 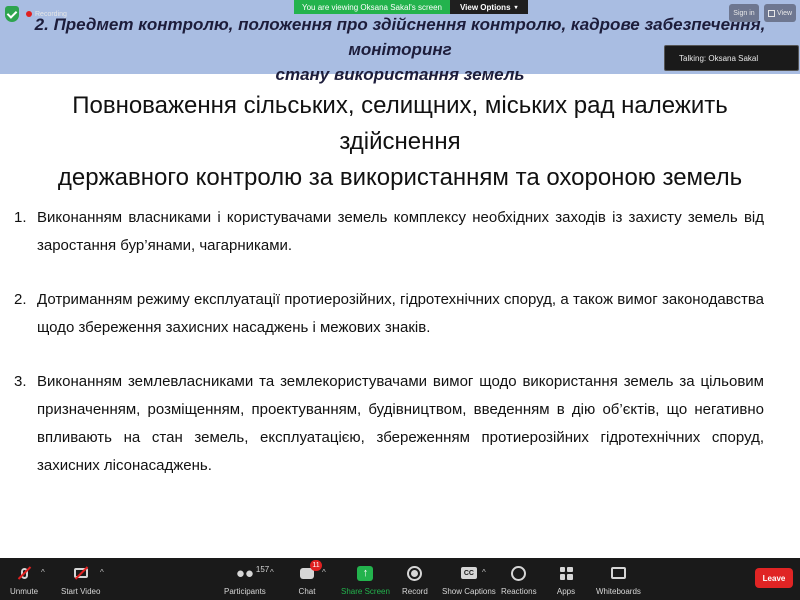 What do you see at coordinates (415, 591) in the screenshot?
I see `record-label: Record` at bounding box center [415, 591].